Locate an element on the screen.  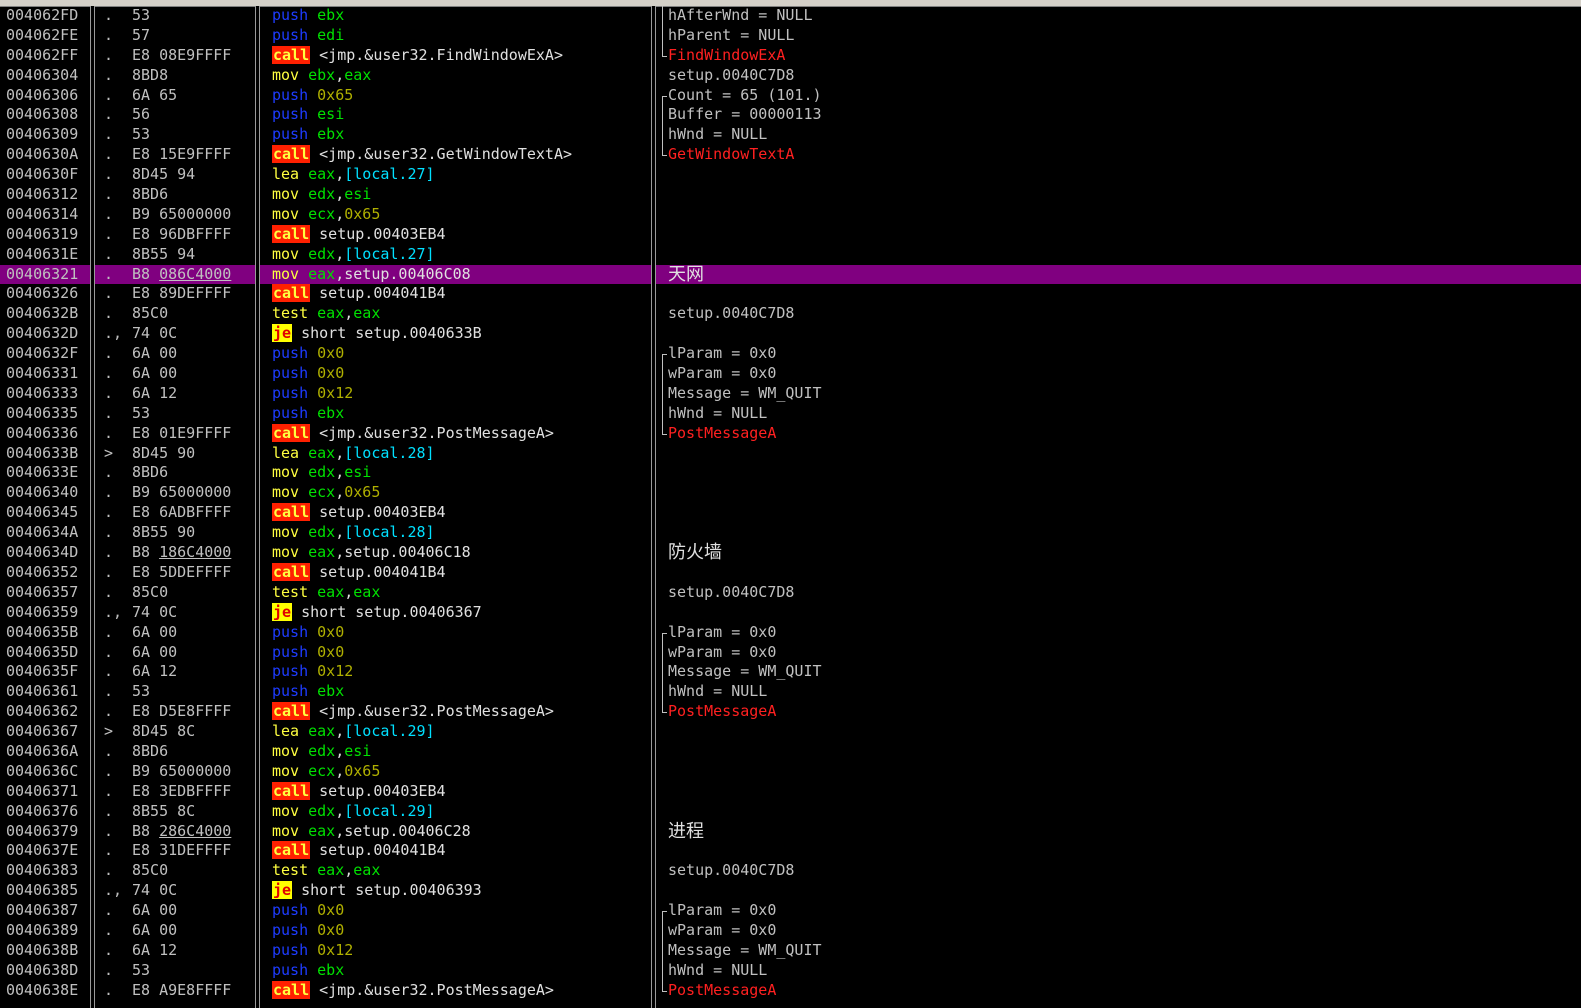
hex-dump-cell: 8D45 94 is located at coordinates (163, 175).